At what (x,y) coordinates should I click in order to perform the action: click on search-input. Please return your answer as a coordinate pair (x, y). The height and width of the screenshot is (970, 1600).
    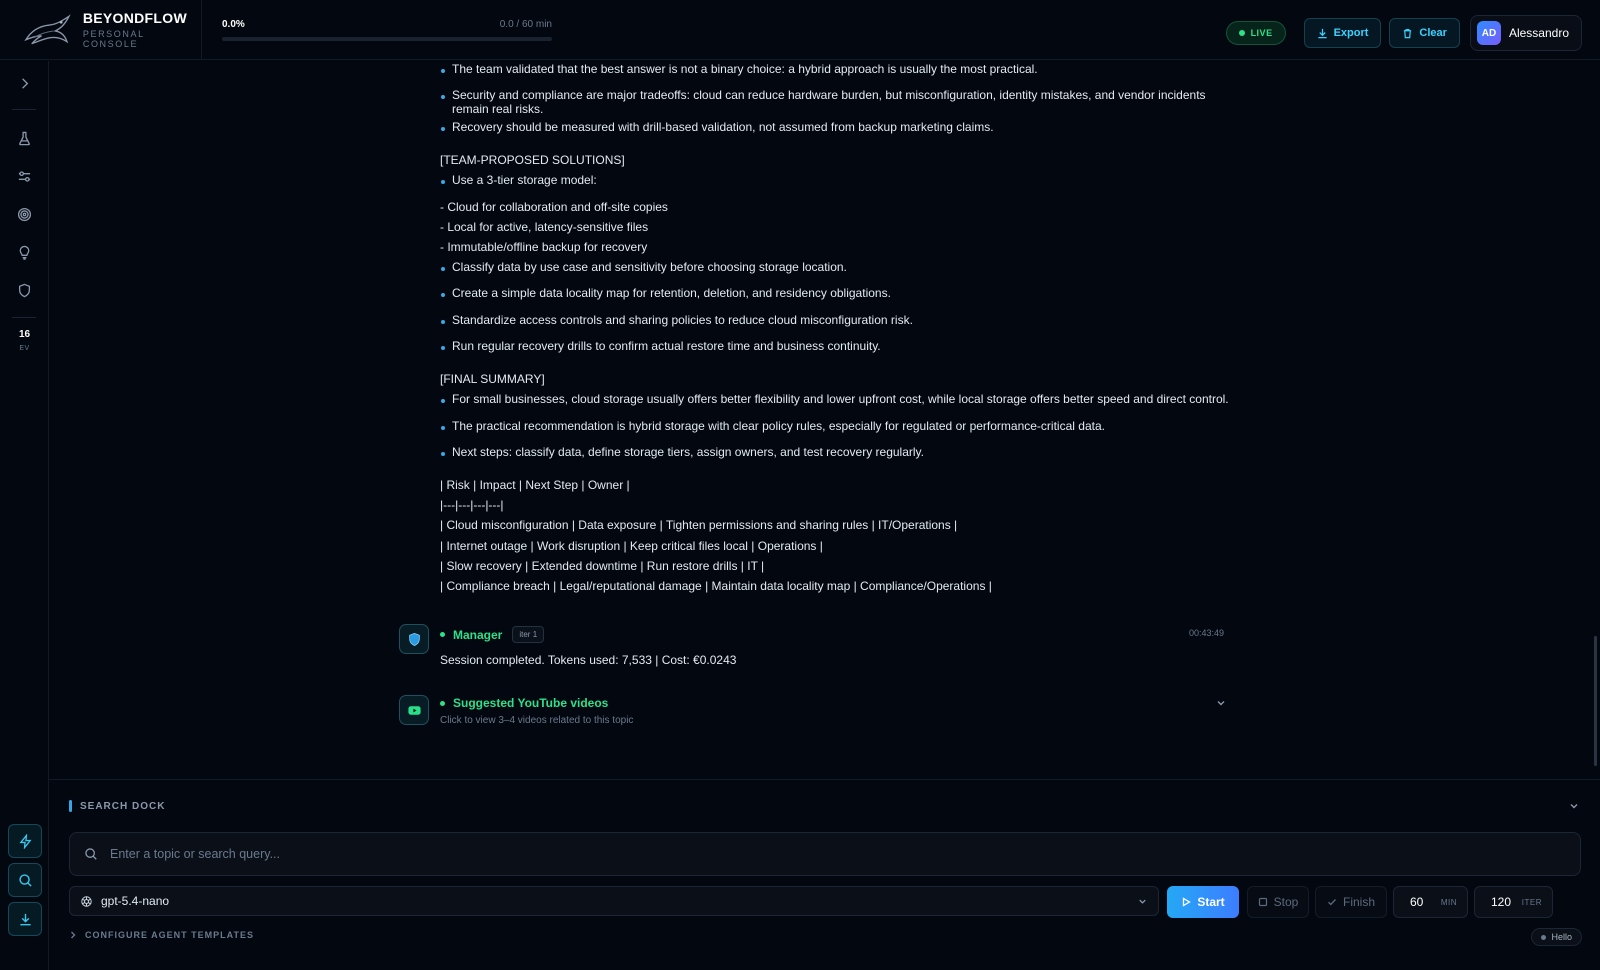
    Looking at the image, I should click on (810, 854).